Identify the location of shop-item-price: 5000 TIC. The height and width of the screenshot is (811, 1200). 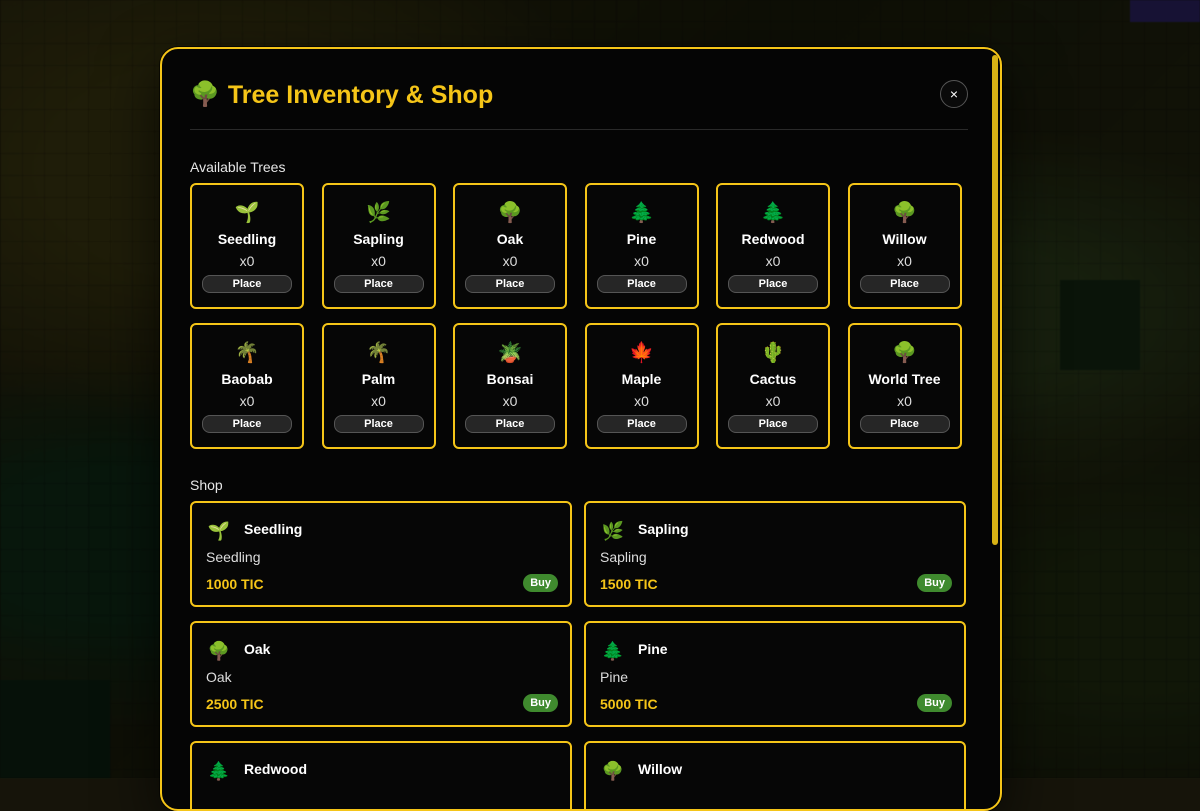
(629, 704).